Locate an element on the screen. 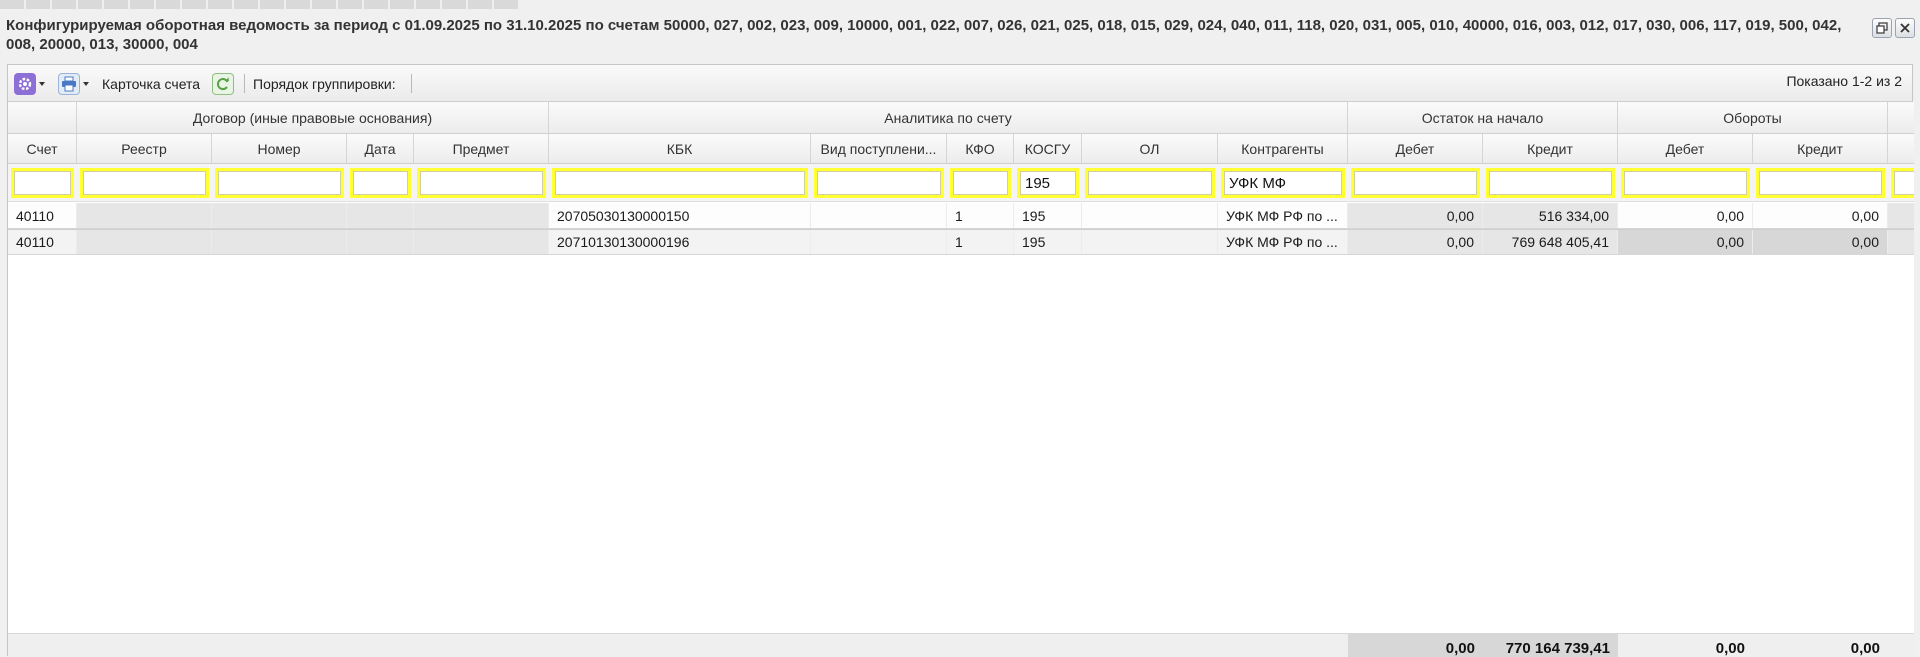 This screenshot has width=1920, height=657. total-turnover-debit: 0,00 is located at coordinates (1730, 648).